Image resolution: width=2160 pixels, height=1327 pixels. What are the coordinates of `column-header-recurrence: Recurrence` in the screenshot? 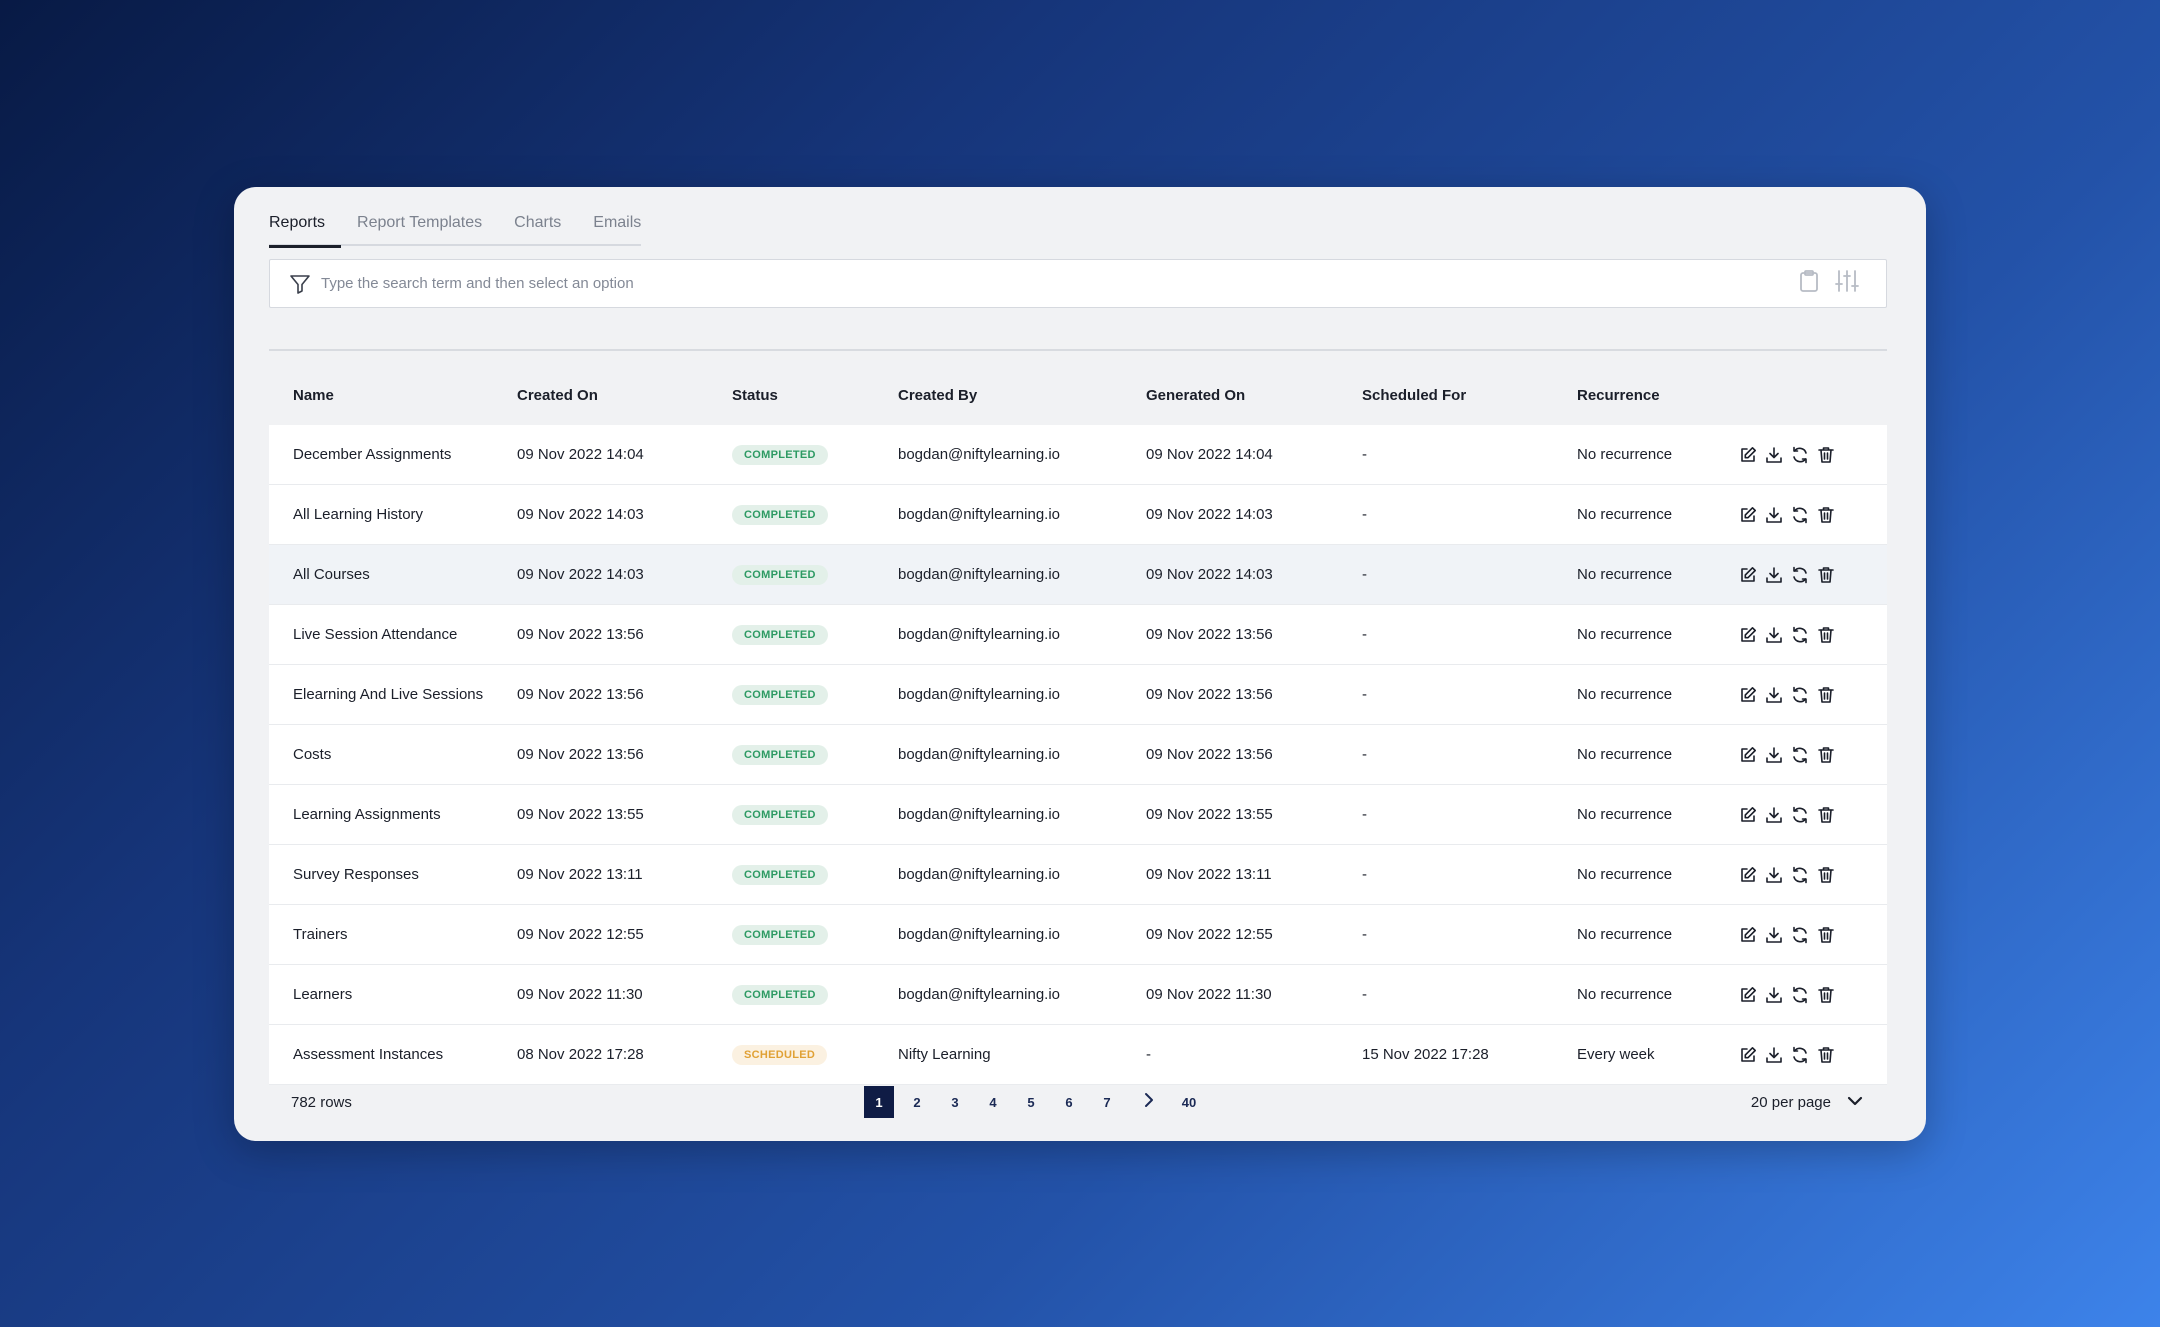 It's located at (1658, 395).